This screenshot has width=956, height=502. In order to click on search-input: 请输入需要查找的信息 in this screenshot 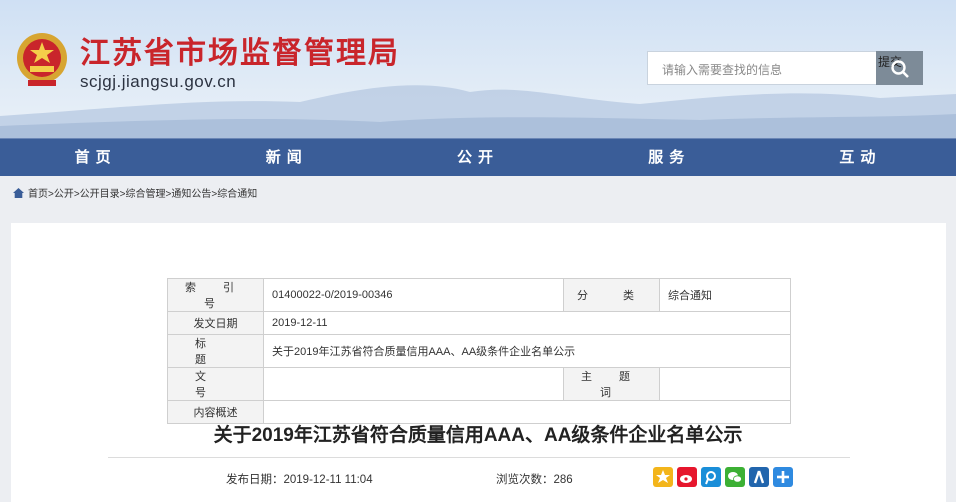, I will do `click(762, 68)`.